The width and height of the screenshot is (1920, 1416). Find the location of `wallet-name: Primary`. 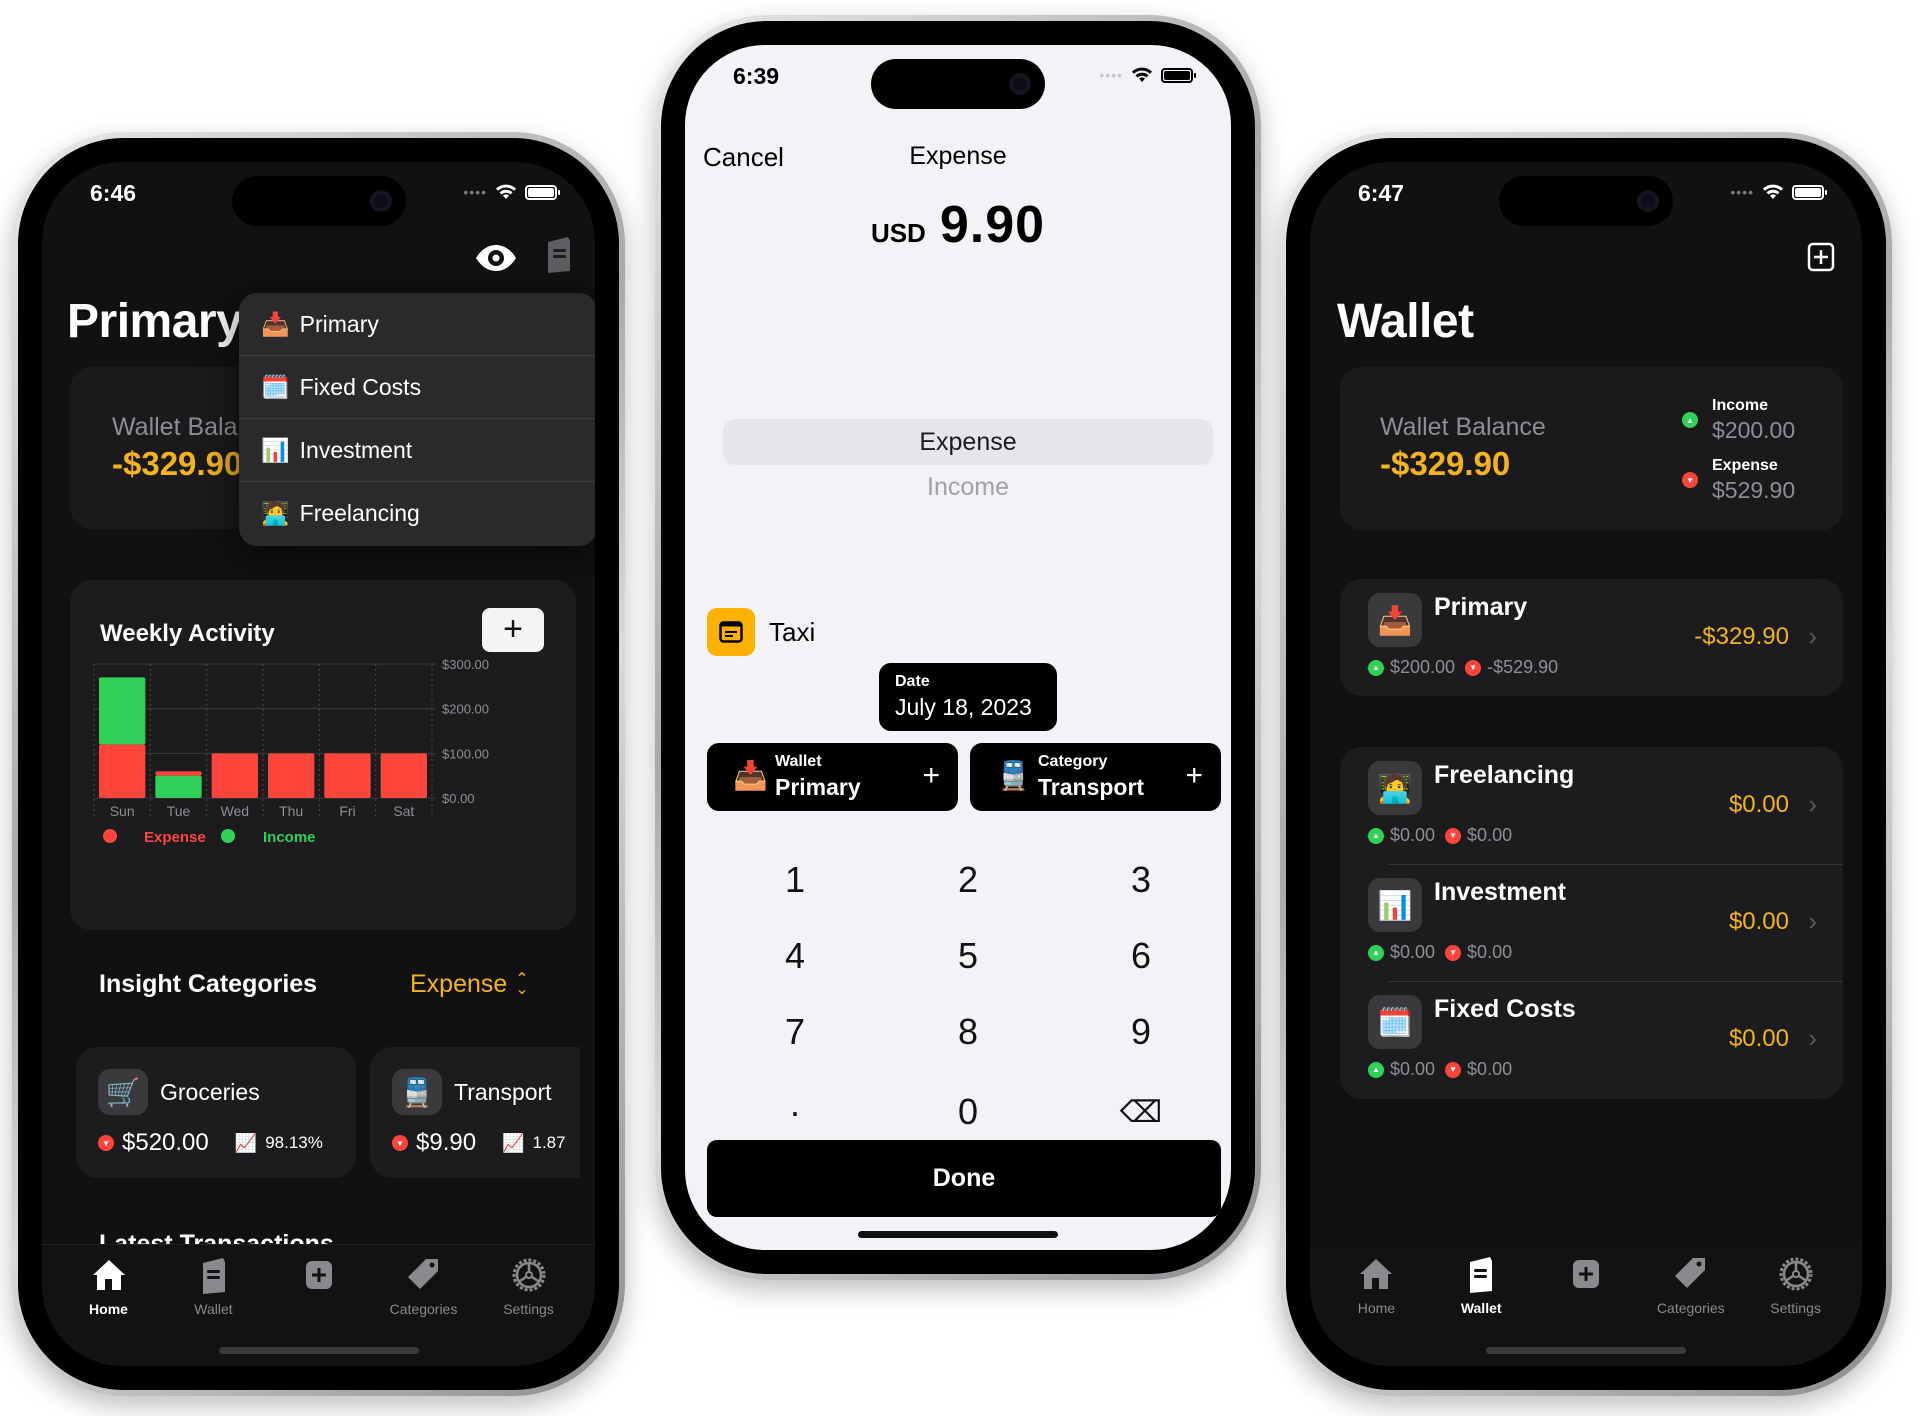

wallet-name: Primary is located at coordinates (1481, 607).